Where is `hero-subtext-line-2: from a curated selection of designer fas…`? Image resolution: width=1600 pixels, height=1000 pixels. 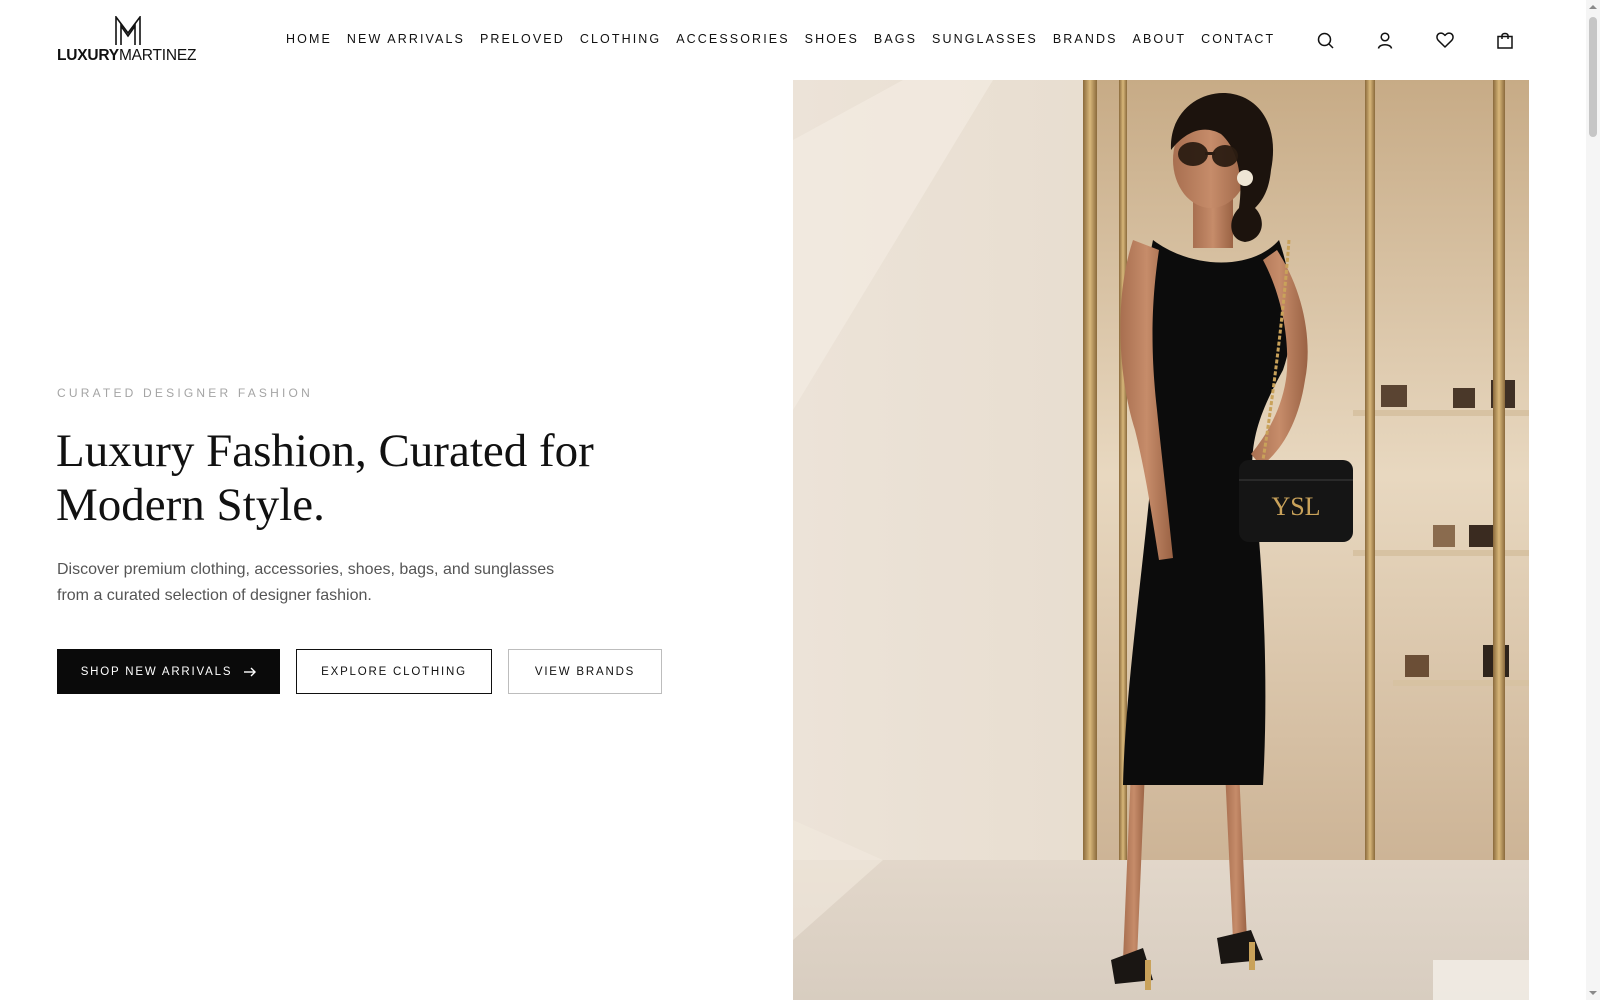
hero-subtext-line-2: from a curated selection of designer fas… is located at coordinates (214, 595).